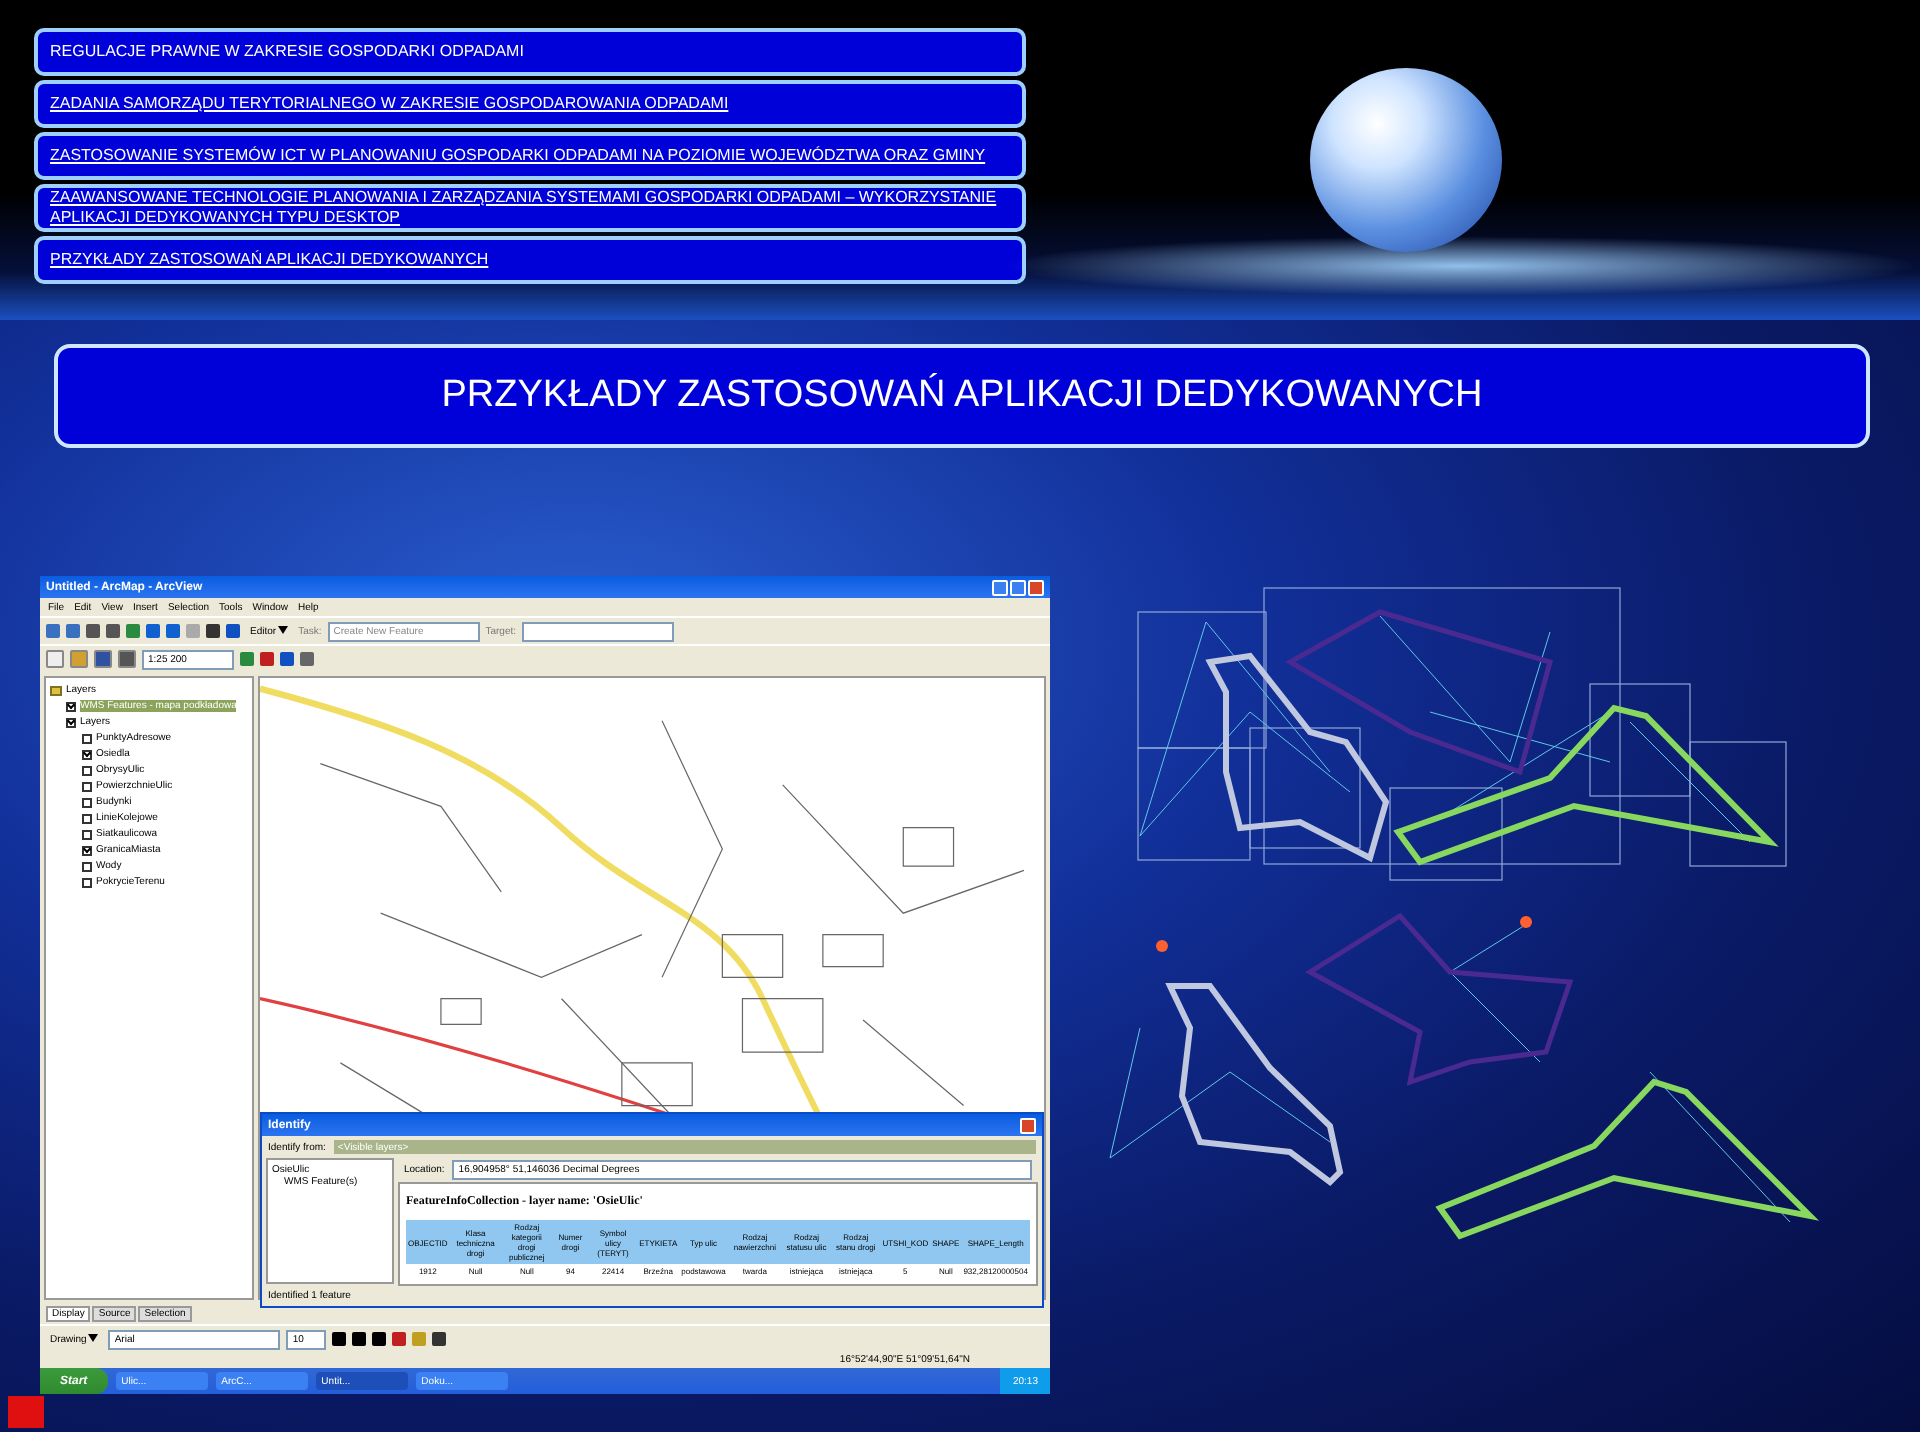 The height and width of the screenshot is (1432, 1920). I want to click on nav-link: ZADANIA SAMORZĄDU TERYTORIALNEGO W ZAKRESIE GOSPODAROWANIA ODPADAMI, so click(530, 104).